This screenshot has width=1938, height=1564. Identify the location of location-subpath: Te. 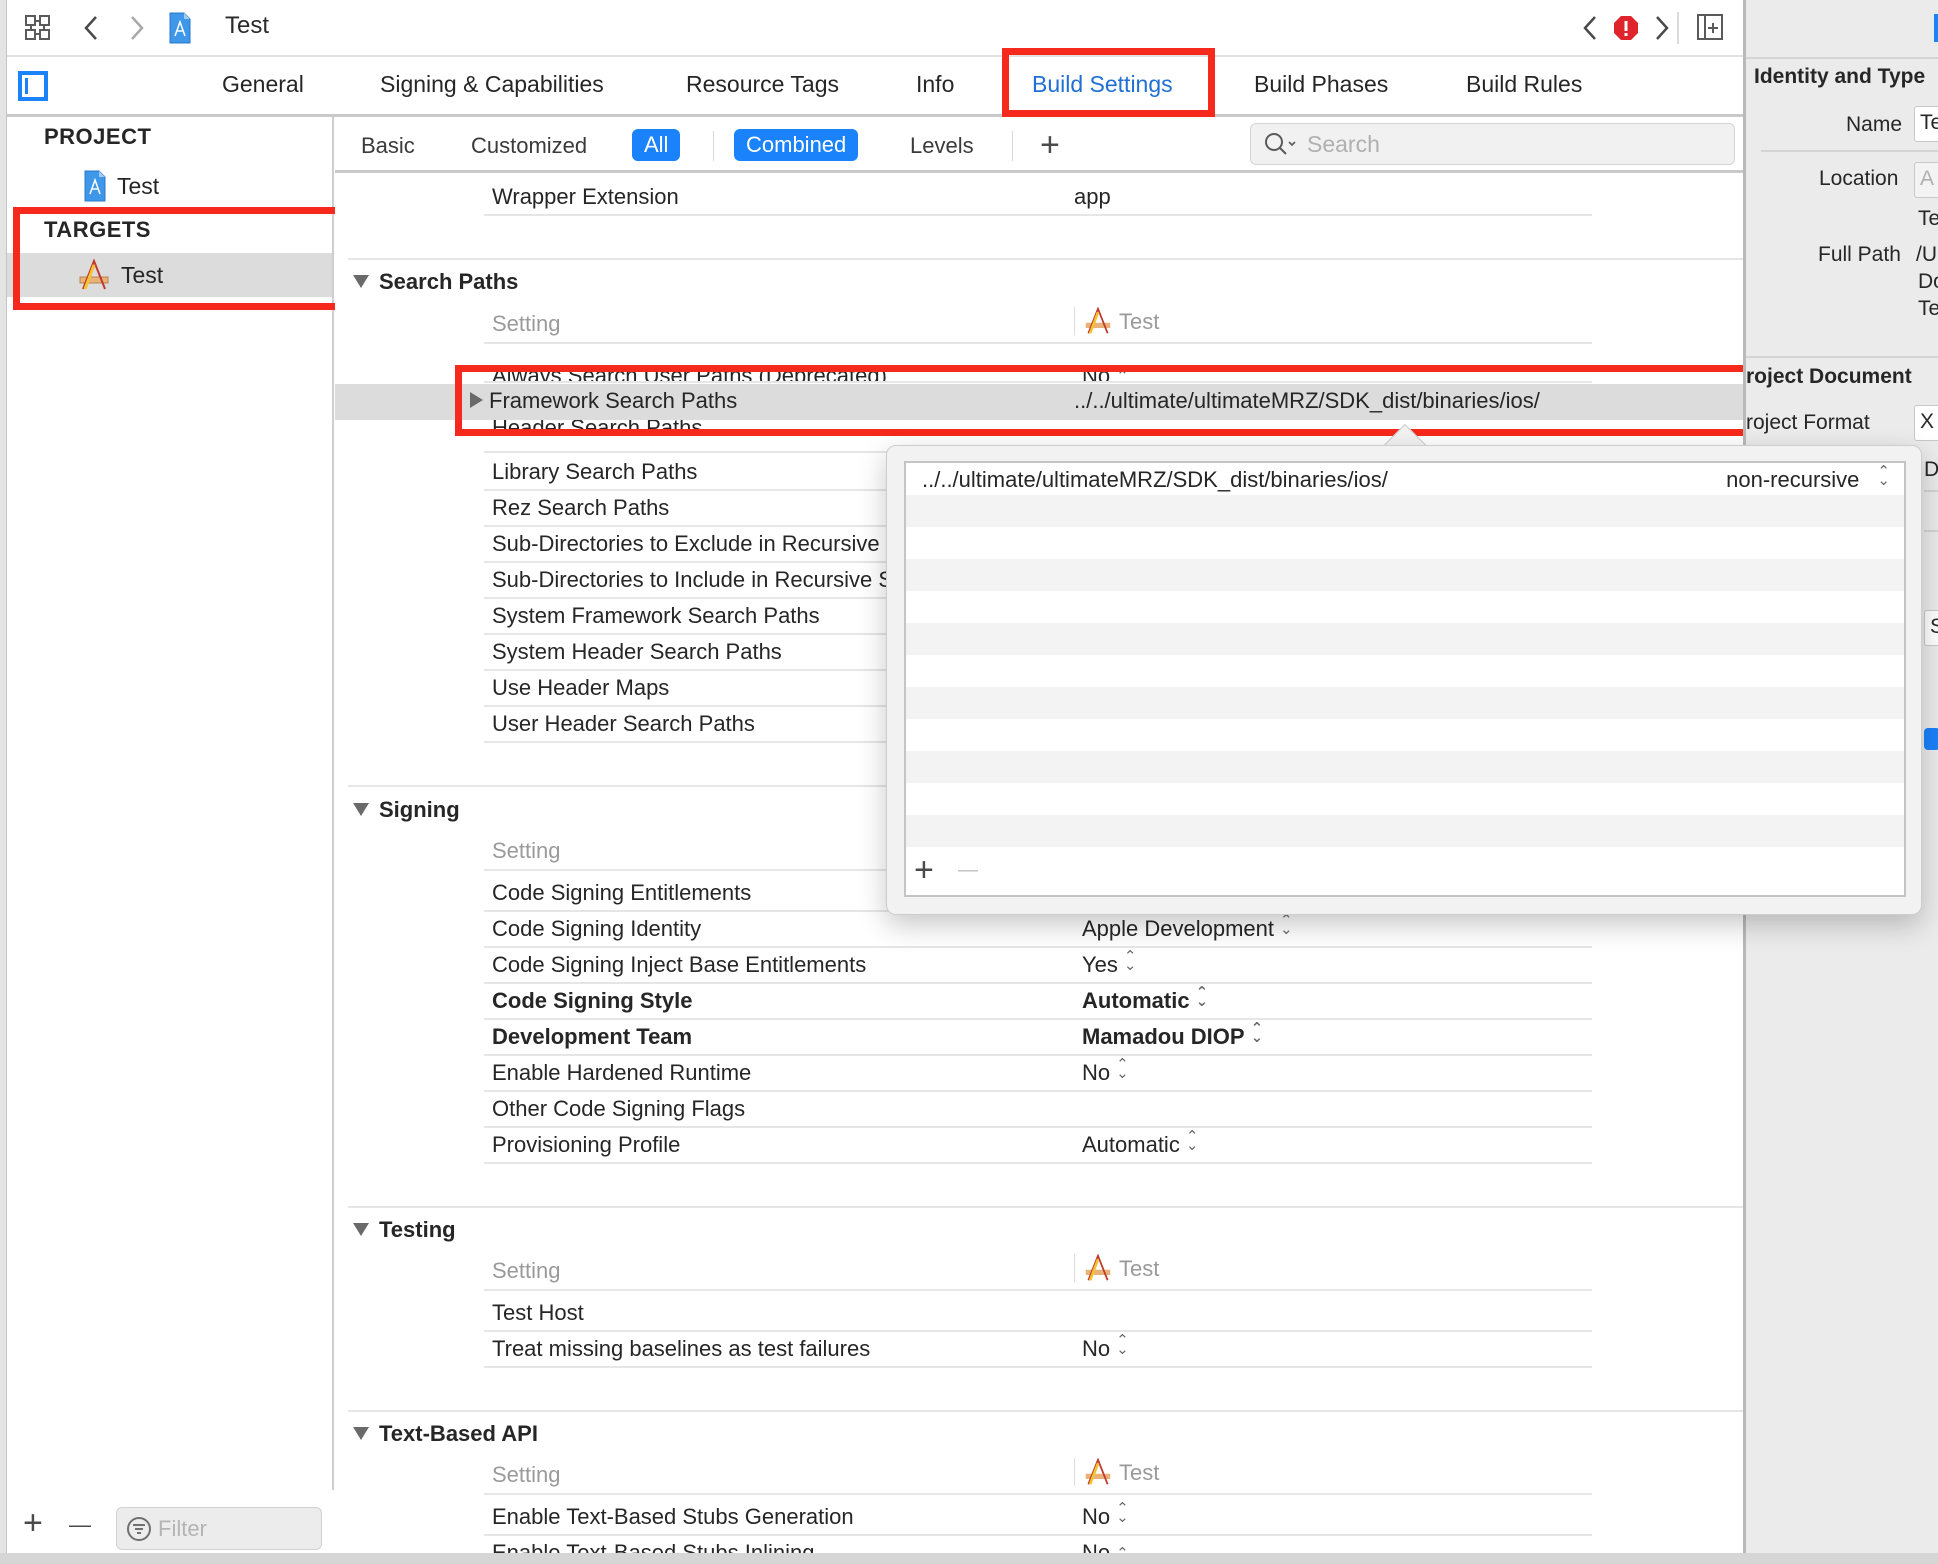
(1928, 218).